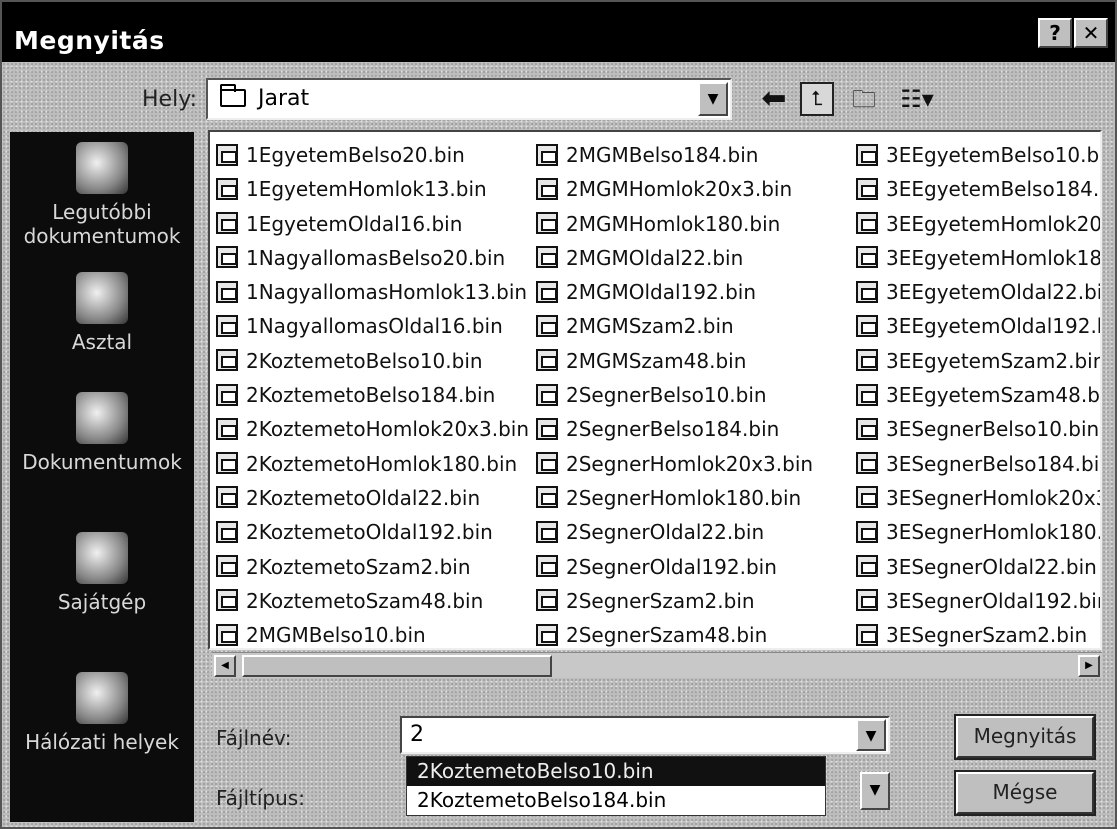 This screenshot has height=829, width=1117. What do you see at coordinates (372, 534) in the screenshot?
I see `file-item: 2KoztemetoOldal192.bin` at bounding box center [372, 534].